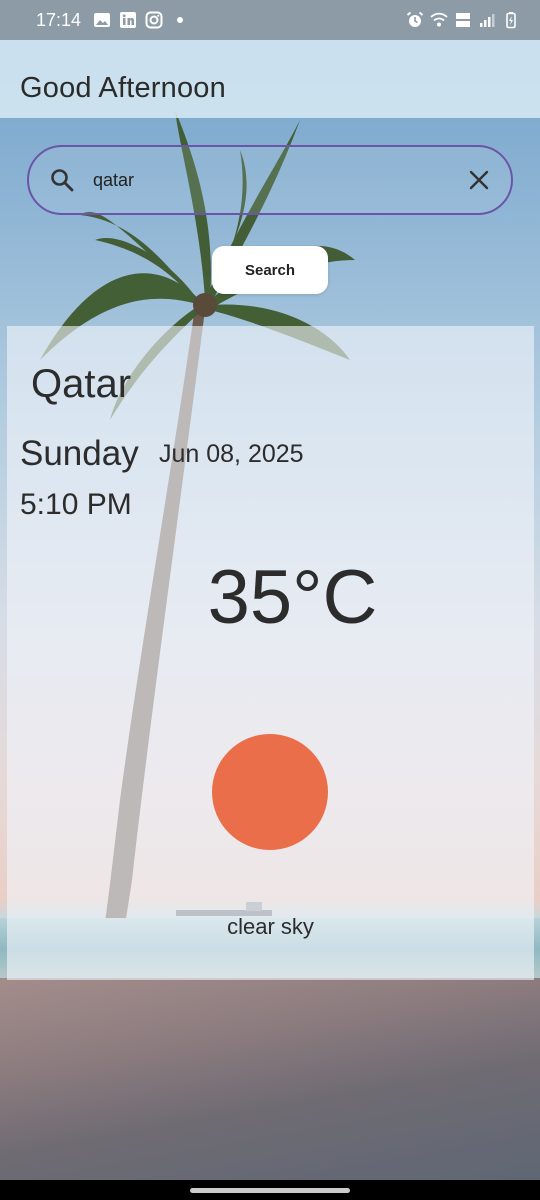 This screenshot has width=540, height=1200. Describe the element at coordinates (180, 20) in the screenshot. I see `notification-dot` at that location.